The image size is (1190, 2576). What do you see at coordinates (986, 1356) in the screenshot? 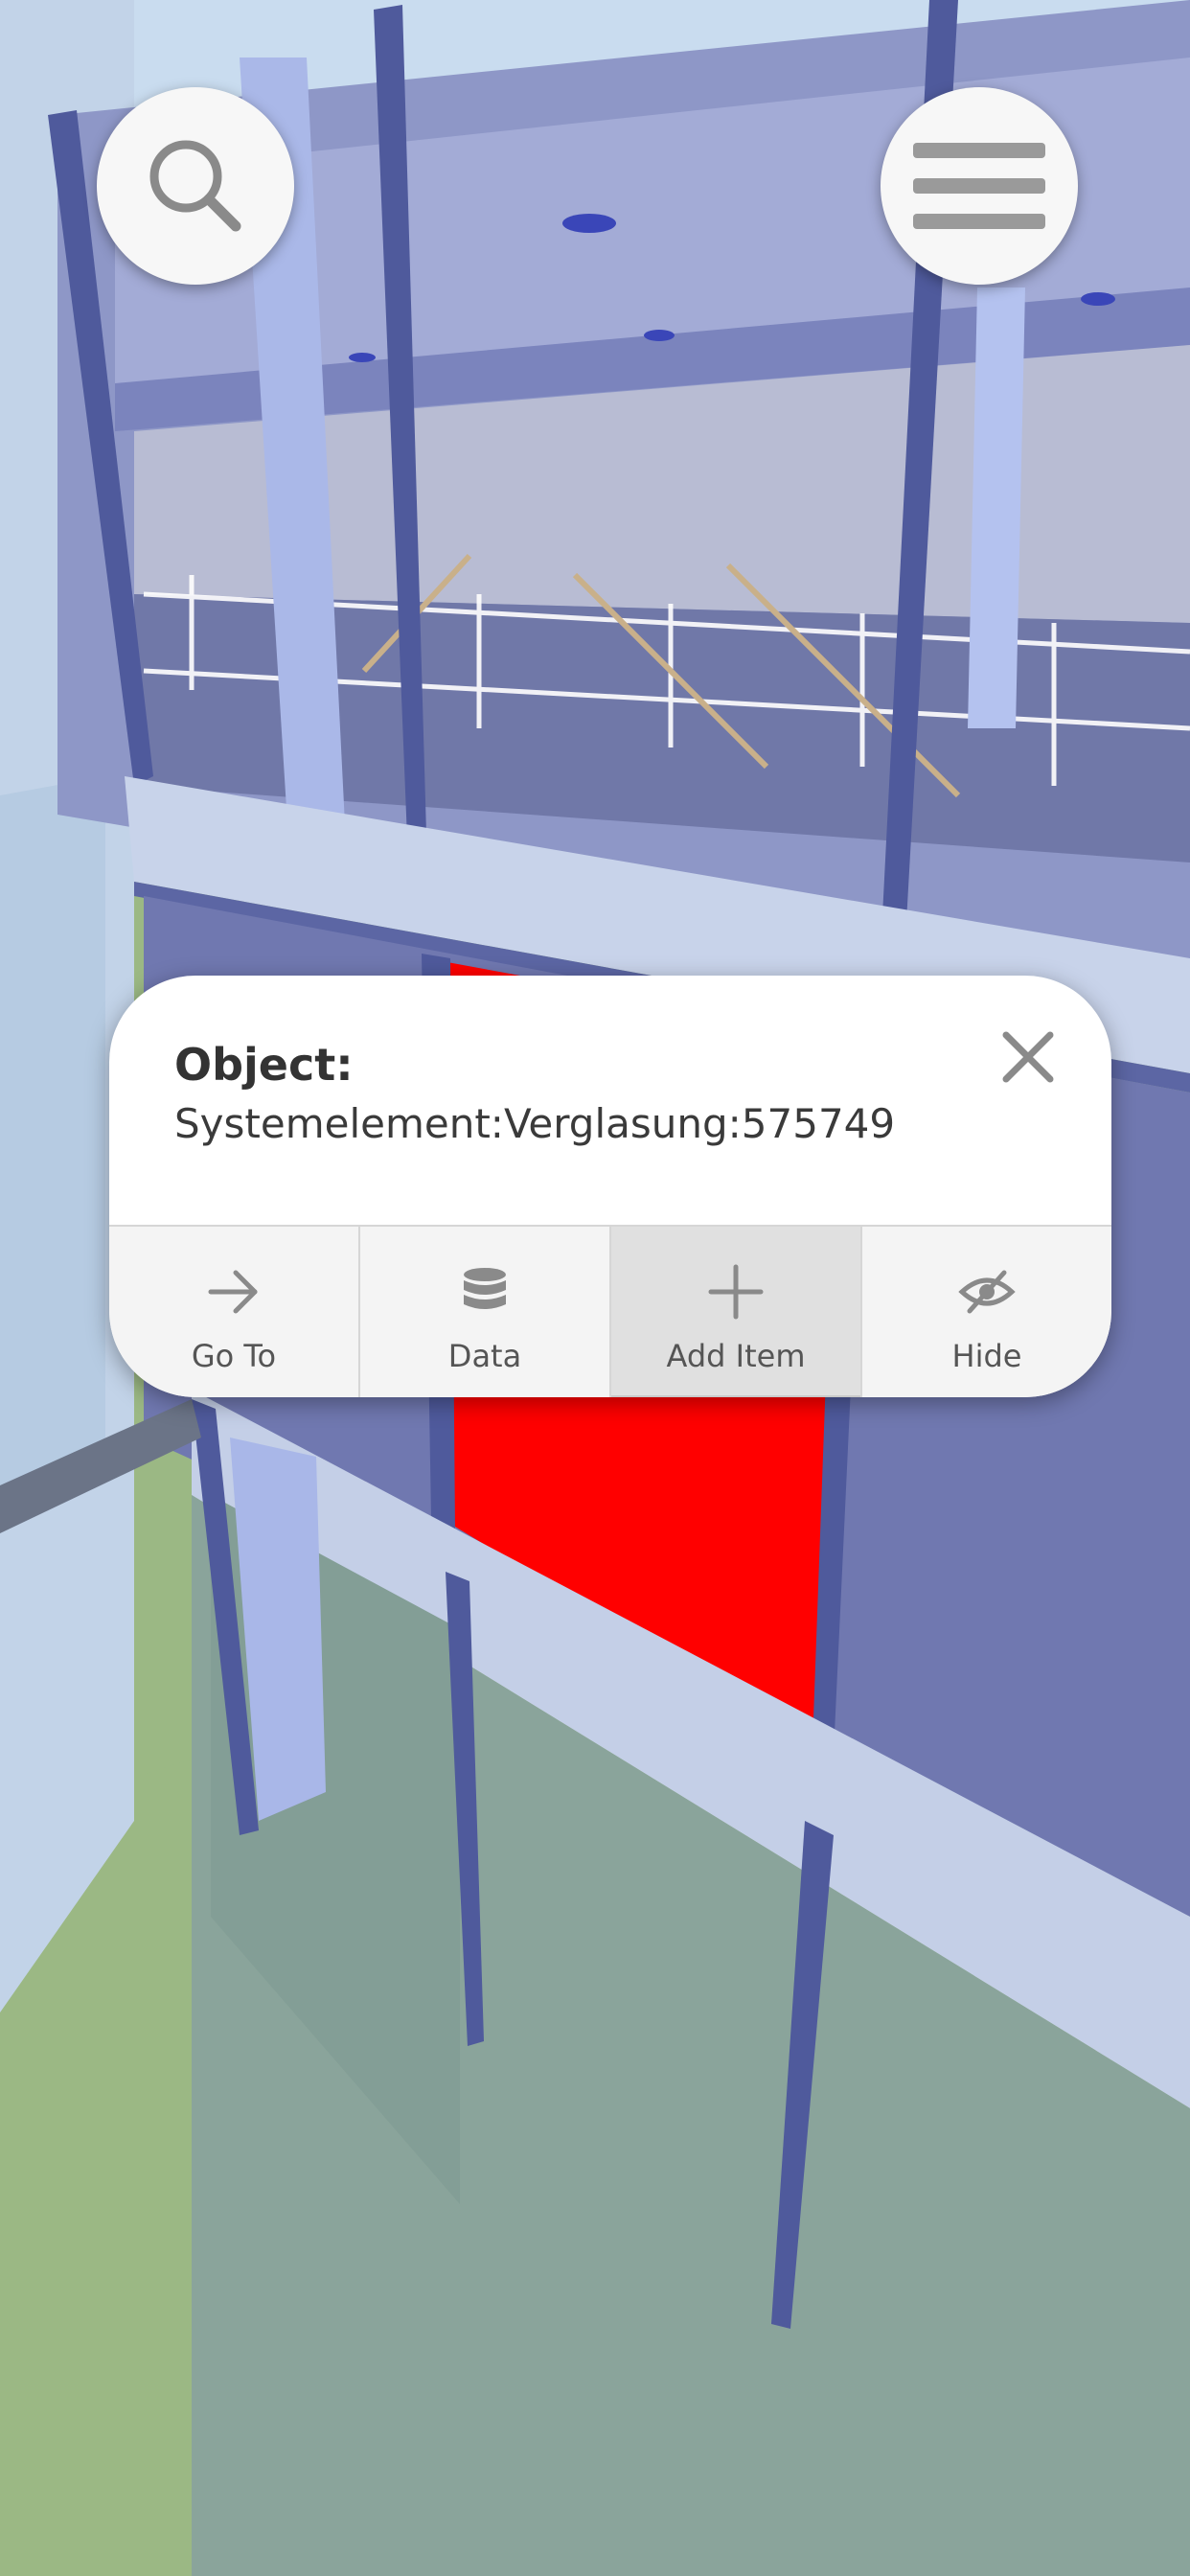
I see `hide-label: Hide` at bounding box center [986, 1356].